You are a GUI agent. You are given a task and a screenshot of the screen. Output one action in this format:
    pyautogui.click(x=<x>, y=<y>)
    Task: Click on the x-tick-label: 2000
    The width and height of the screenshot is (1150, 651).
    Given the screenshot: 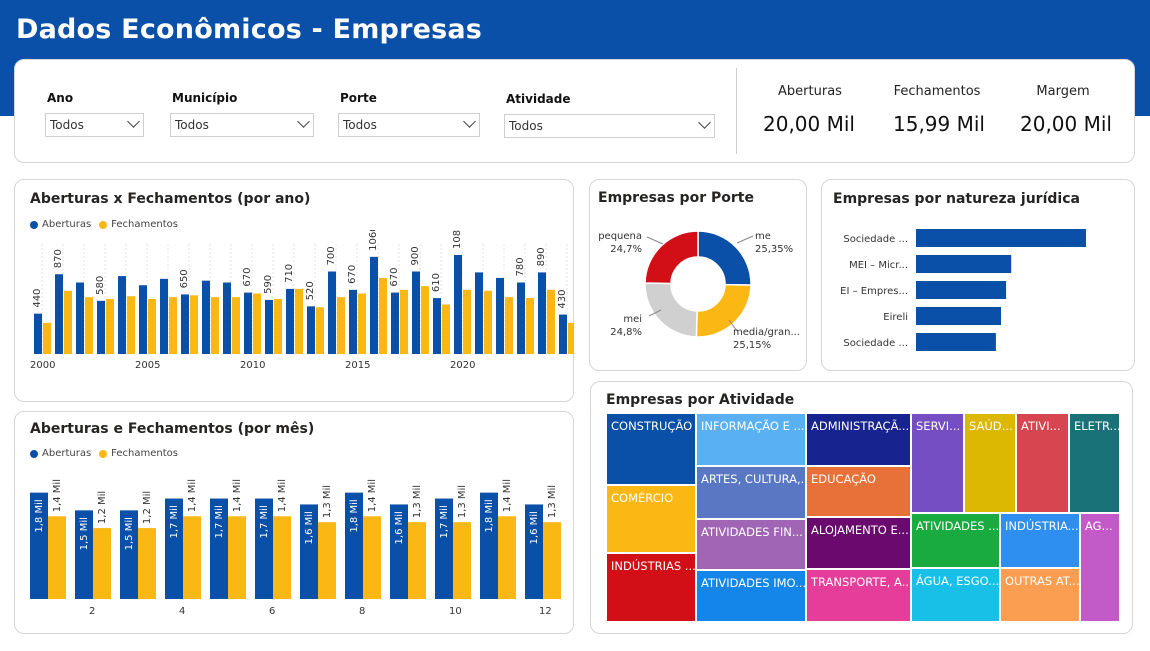 What is the action you would take?
    pyautogui.click(x=42, y=365)
    